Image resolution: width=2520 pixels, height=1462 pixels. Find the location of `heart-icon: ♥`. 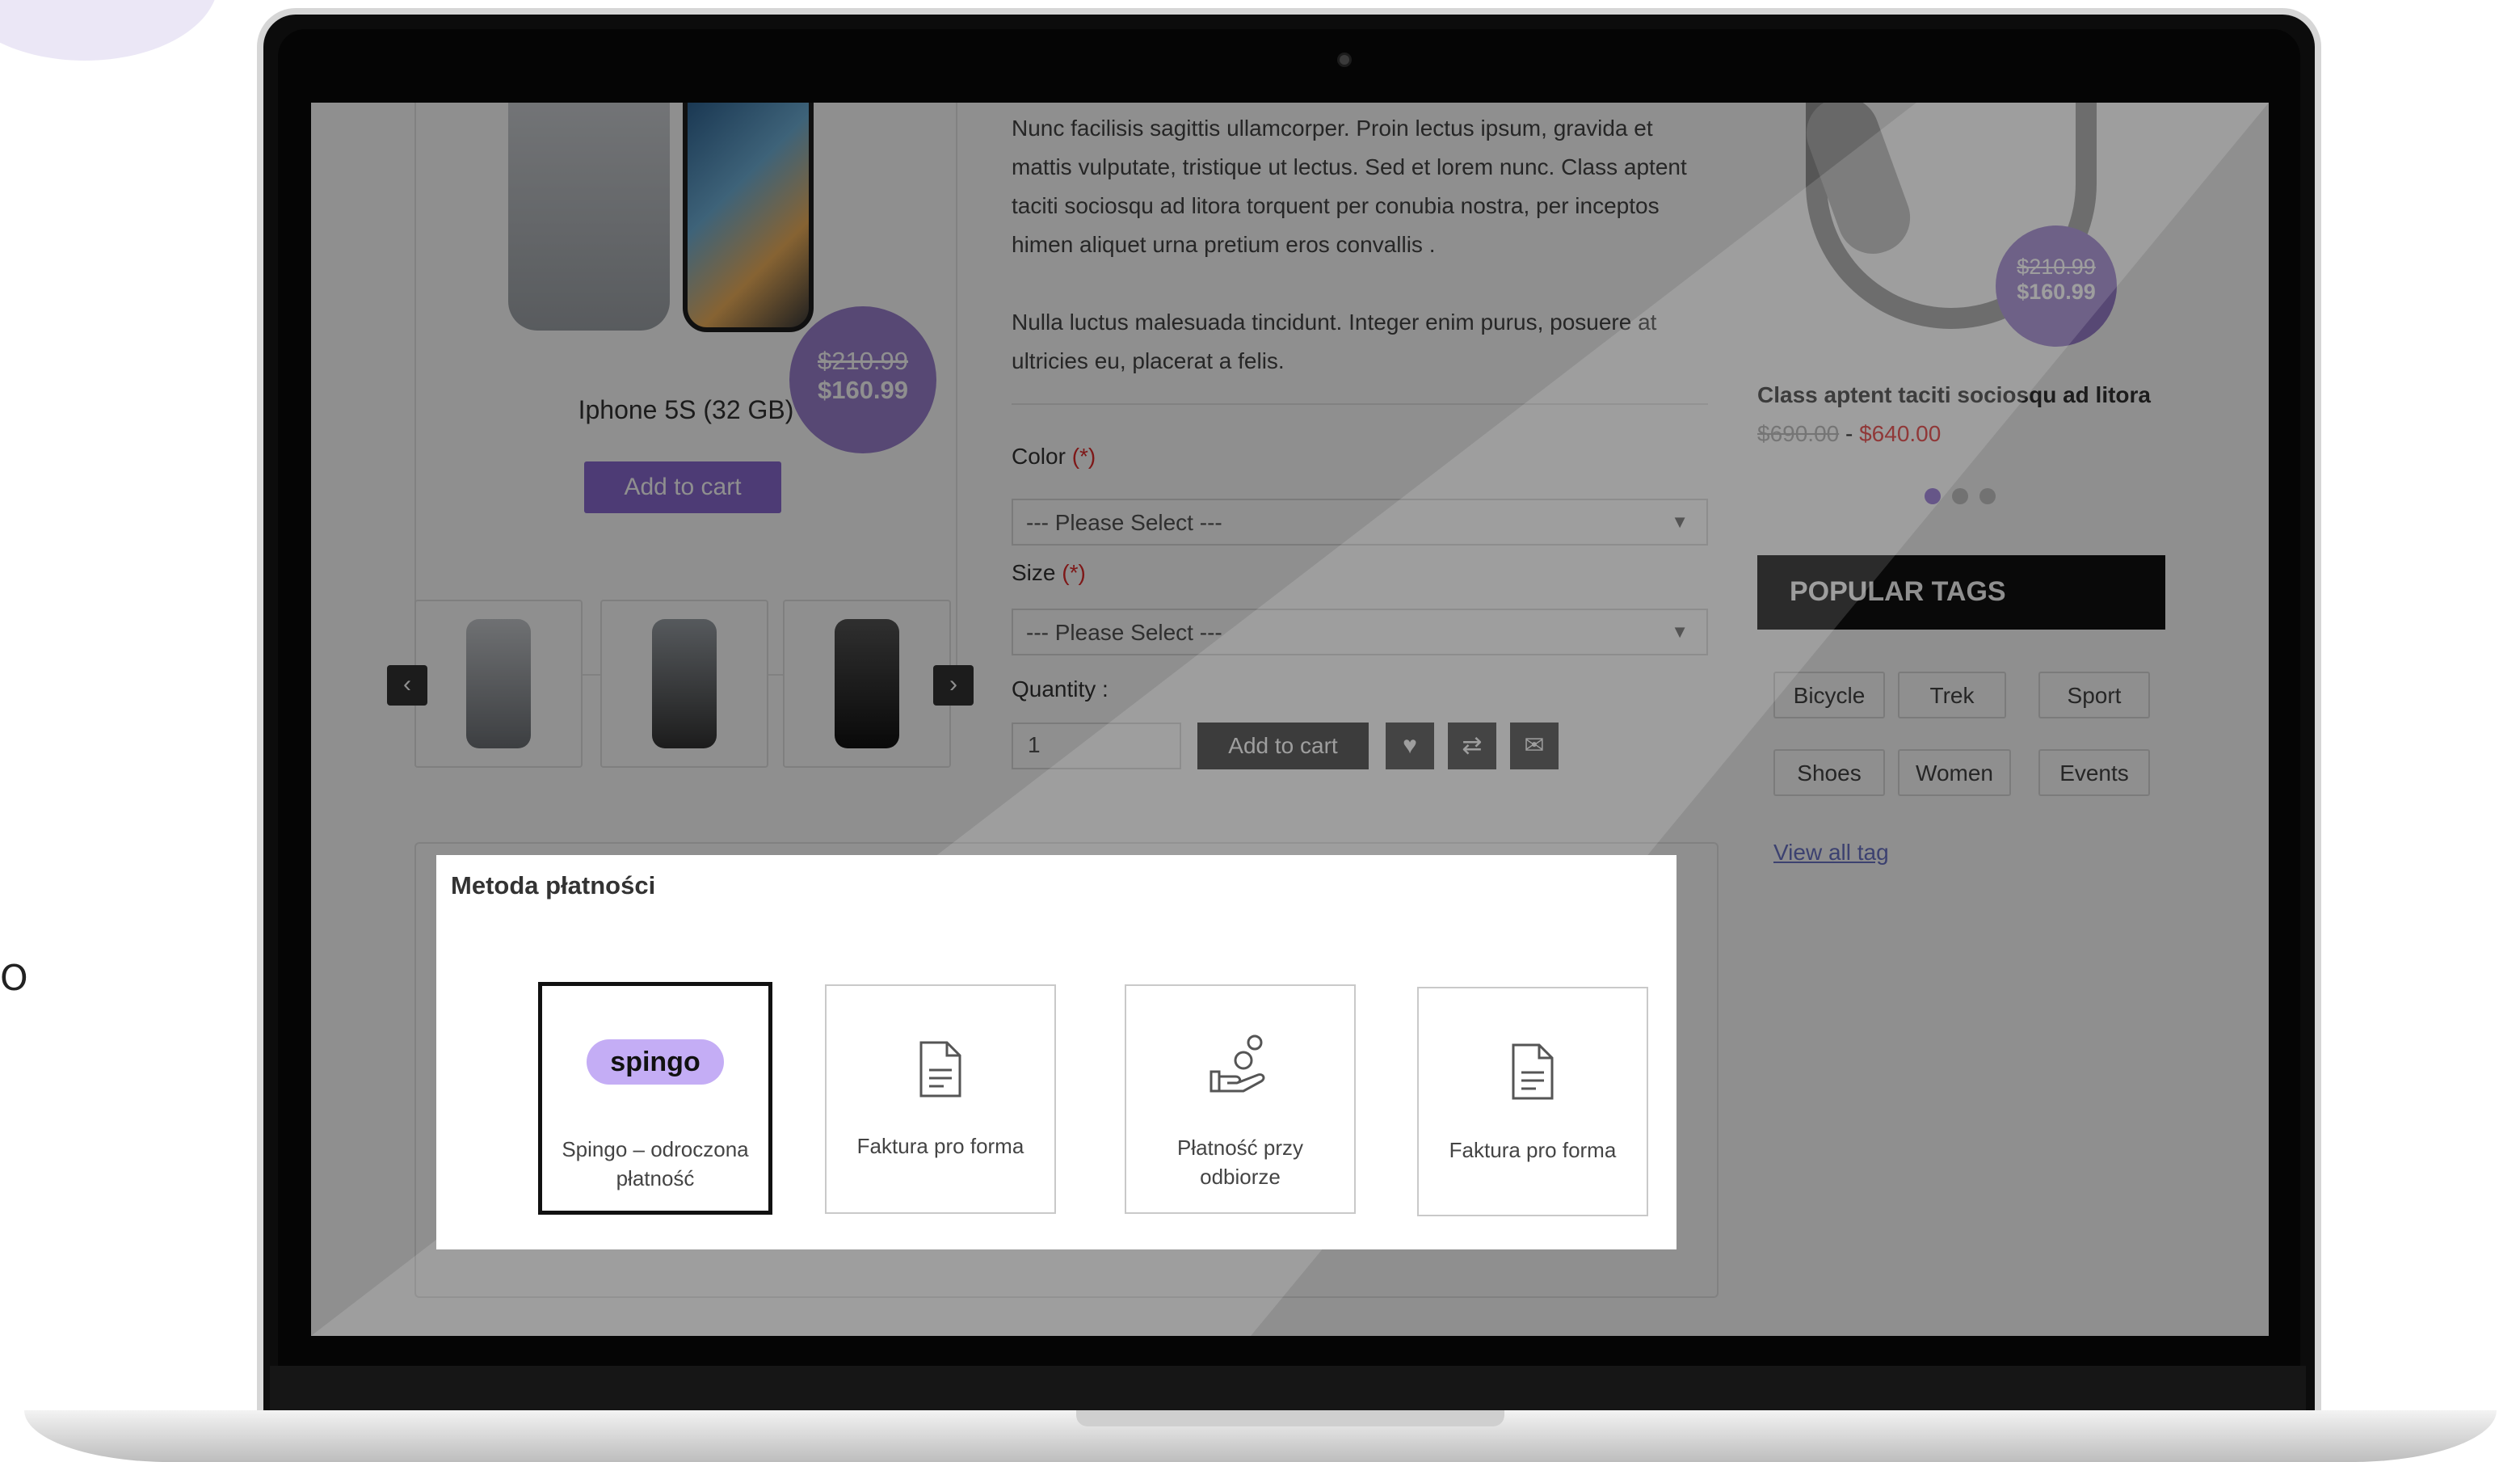

heart-icon: ♥ is located at coordinates (1410, 746).